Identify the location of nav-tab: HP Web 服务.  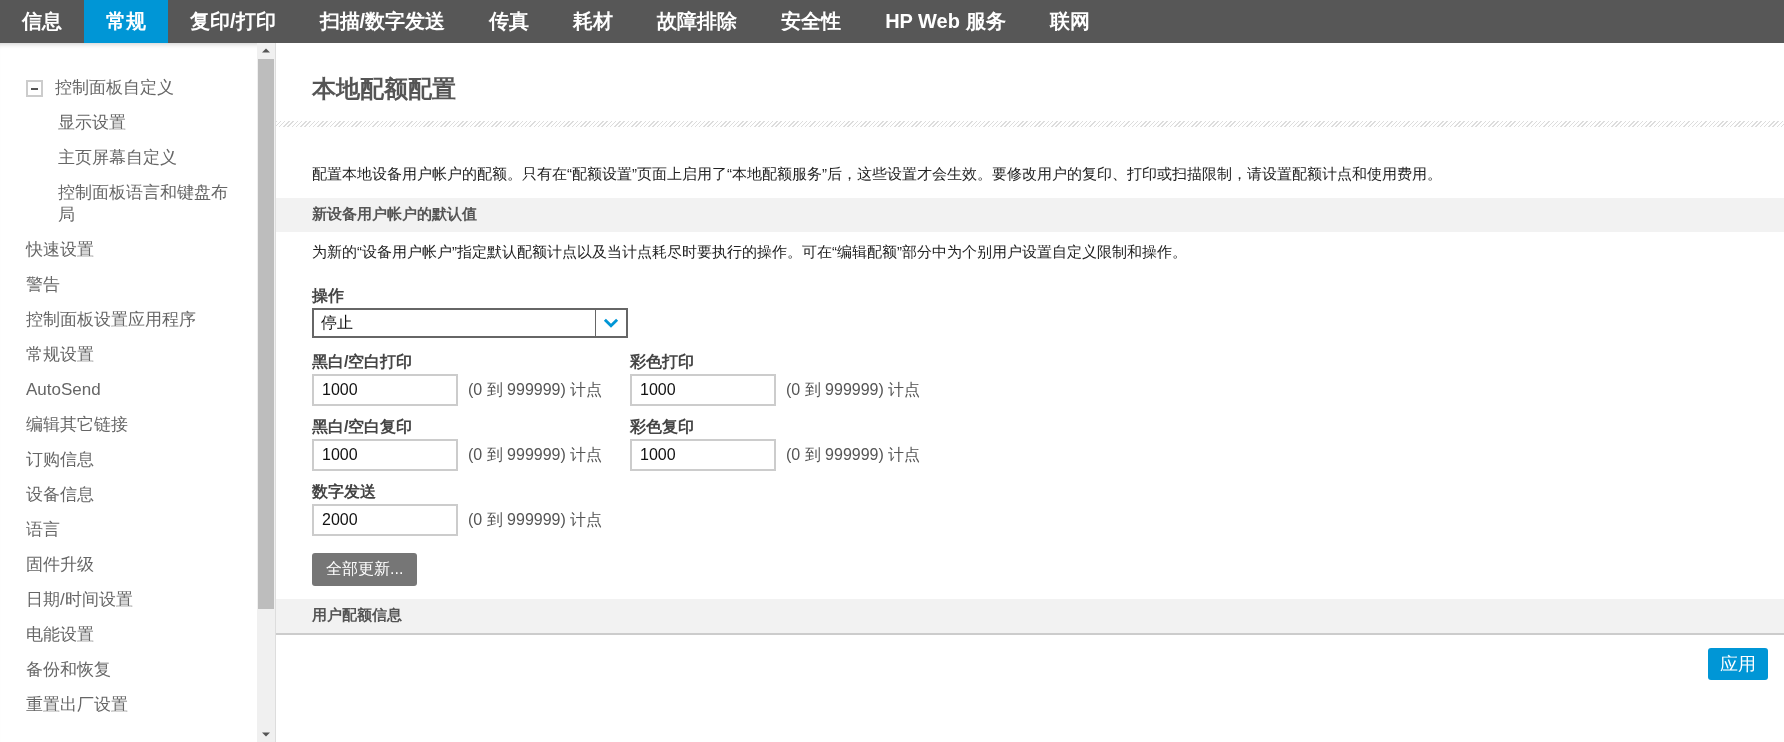
(945, 21).